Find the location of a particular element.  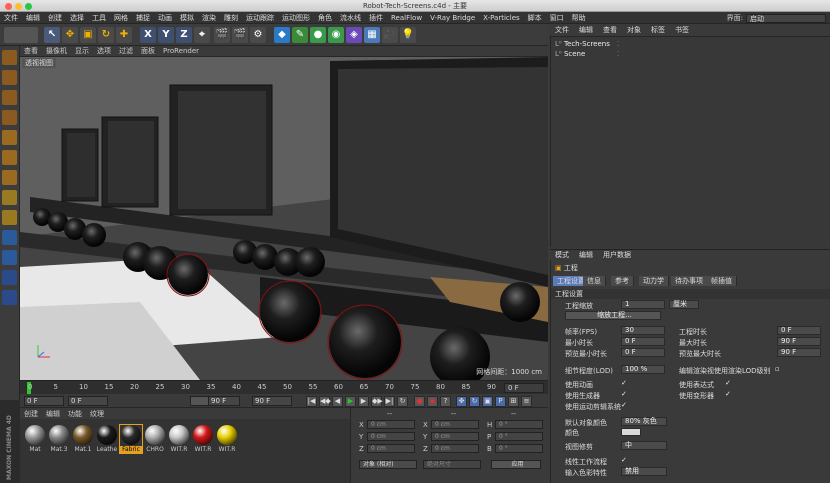

goto-start-button: |◀ is located at coordinates (311, 401).